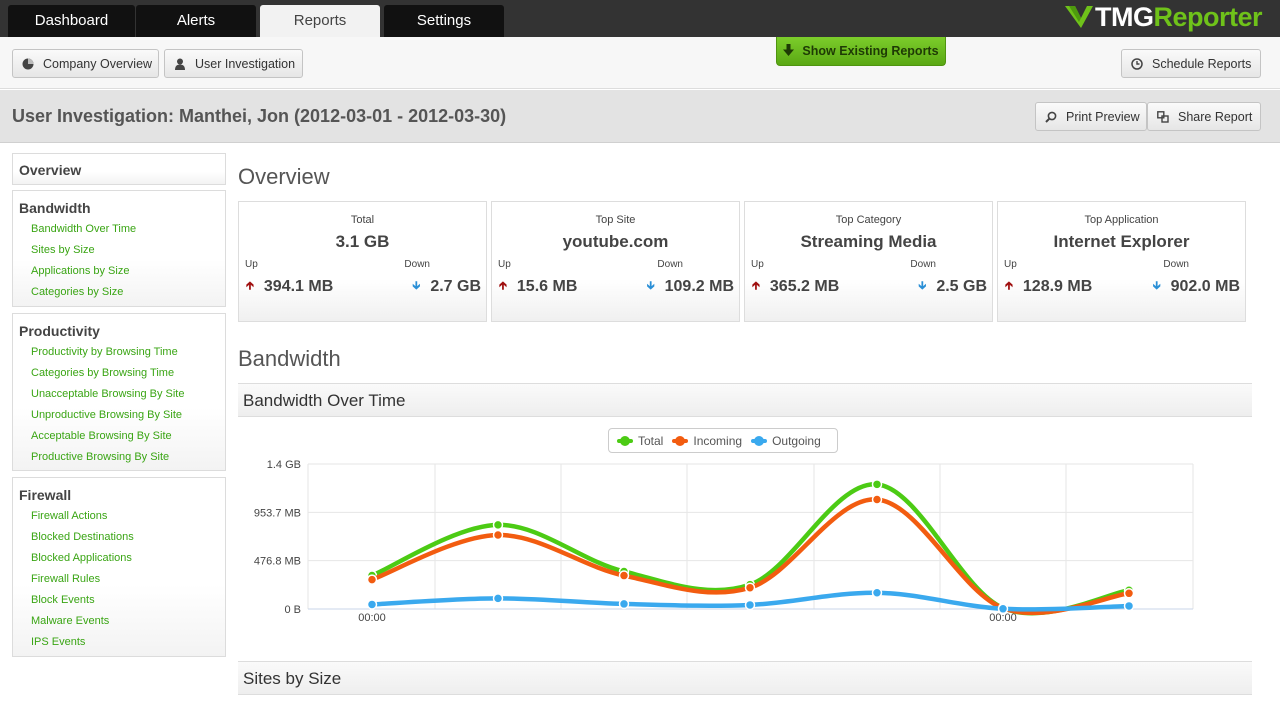 The height and width of the screenshot is (702, 1280). I want to click on sidebar-item-categories-by-browsing-time: Categories by Browsing Time, so click(119, 373).